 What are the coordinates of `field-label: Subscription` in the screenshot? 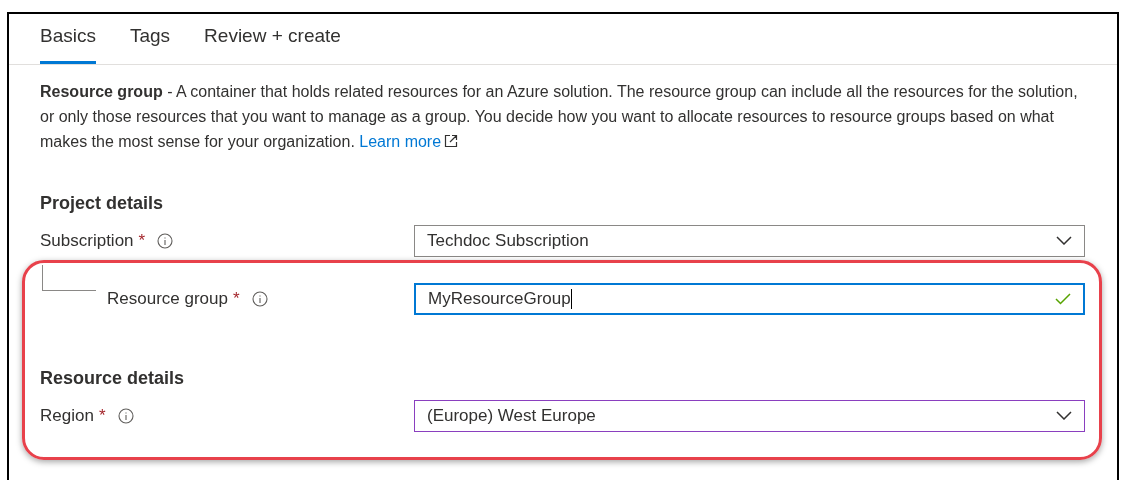 It's located at (87, 240).